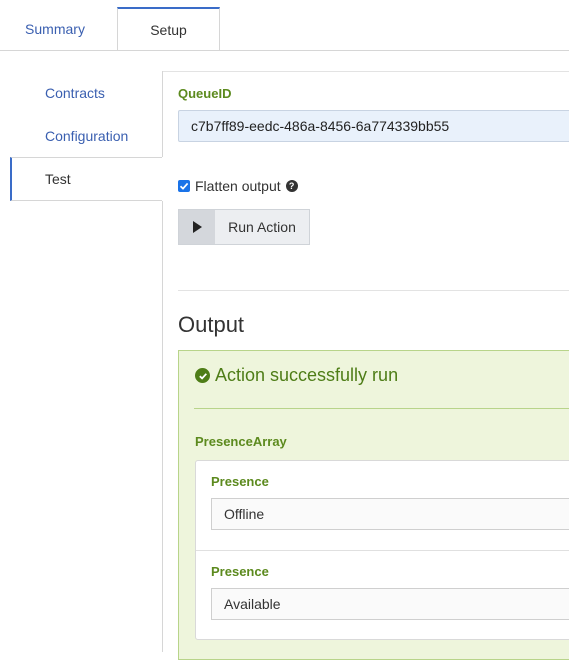 Image resolution: width=569 pixels, height=660 pixels. What do you see at coordinates (291, 186) in the screenshot?
I see `help-icon: ?` at bounding box center [291, 186].